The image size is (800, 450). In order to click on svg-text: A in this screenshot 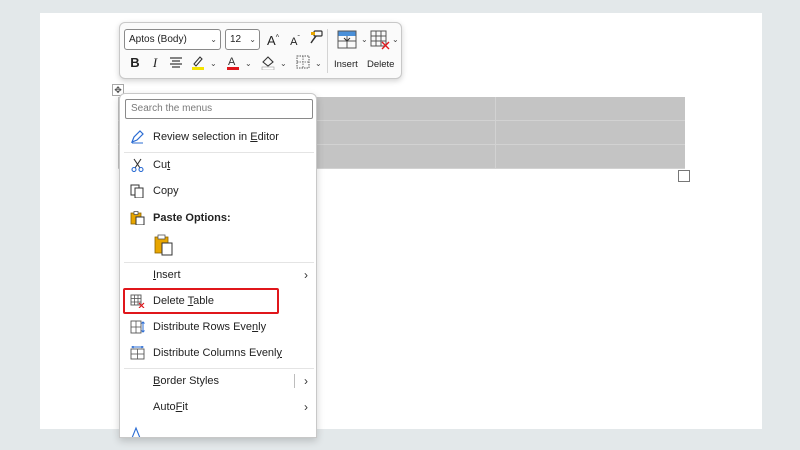, I will do `click(232, 62)`.